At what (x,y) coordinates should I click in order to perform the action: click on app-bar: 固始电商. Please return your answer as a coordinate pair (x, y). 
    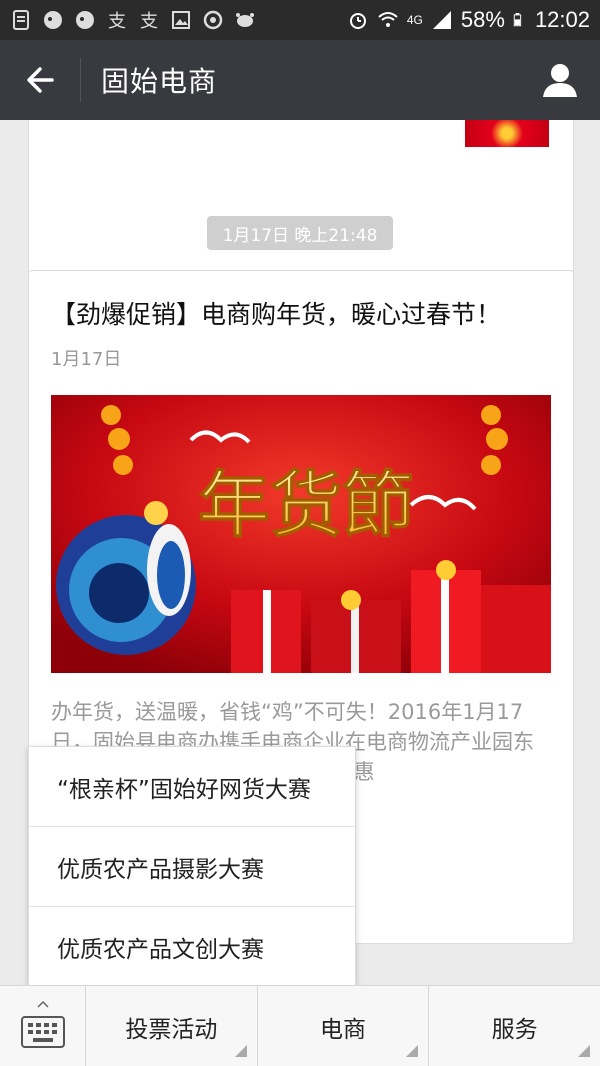
    Looking at the image, I should click on (300, 80).